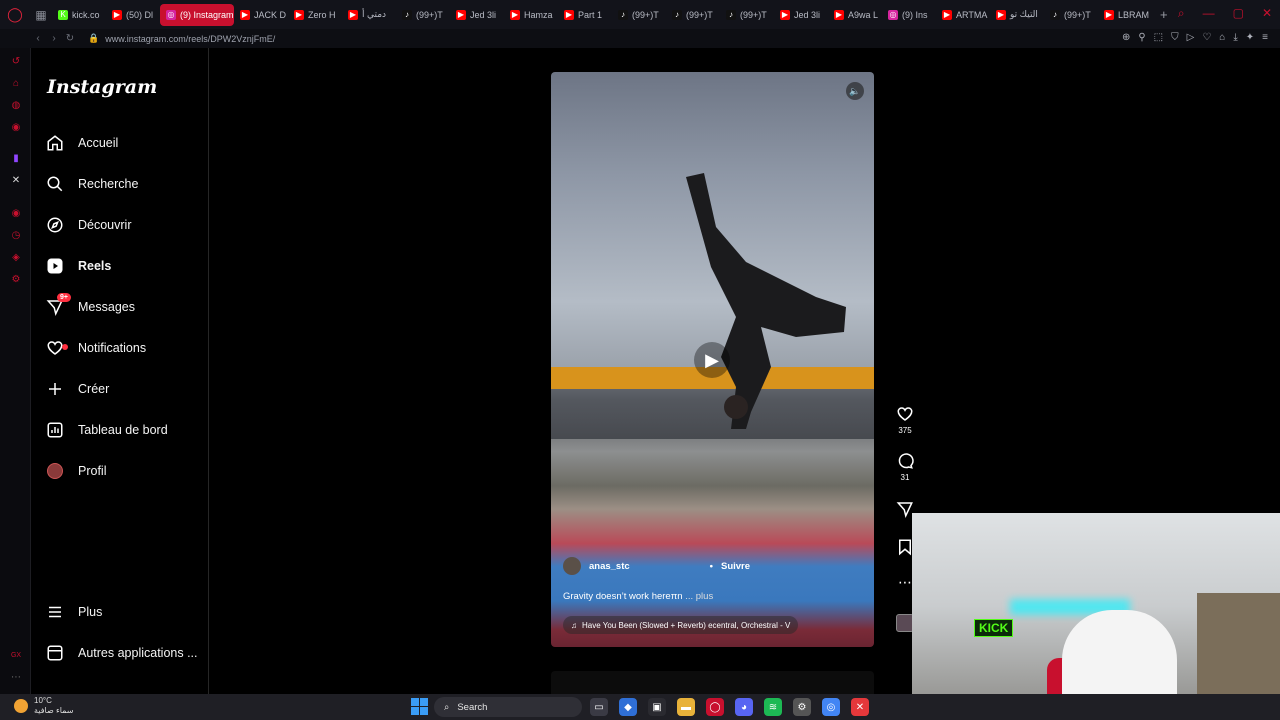  Describe the element at coordinates (16, 258) in the screenshot. I see `pinboard-icon: ◈` at that location.